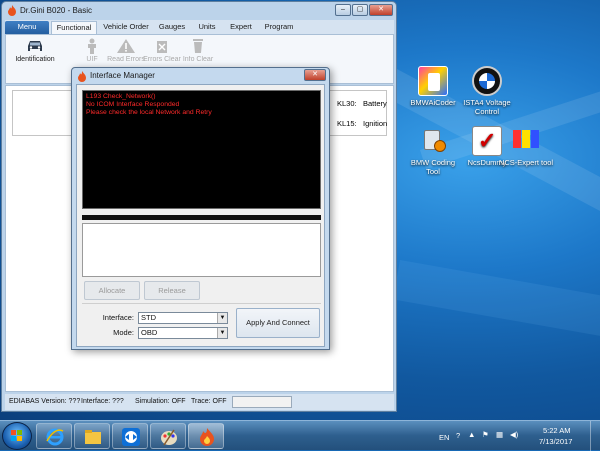  I want to click on taskbar-drgini, so click(206, 436).